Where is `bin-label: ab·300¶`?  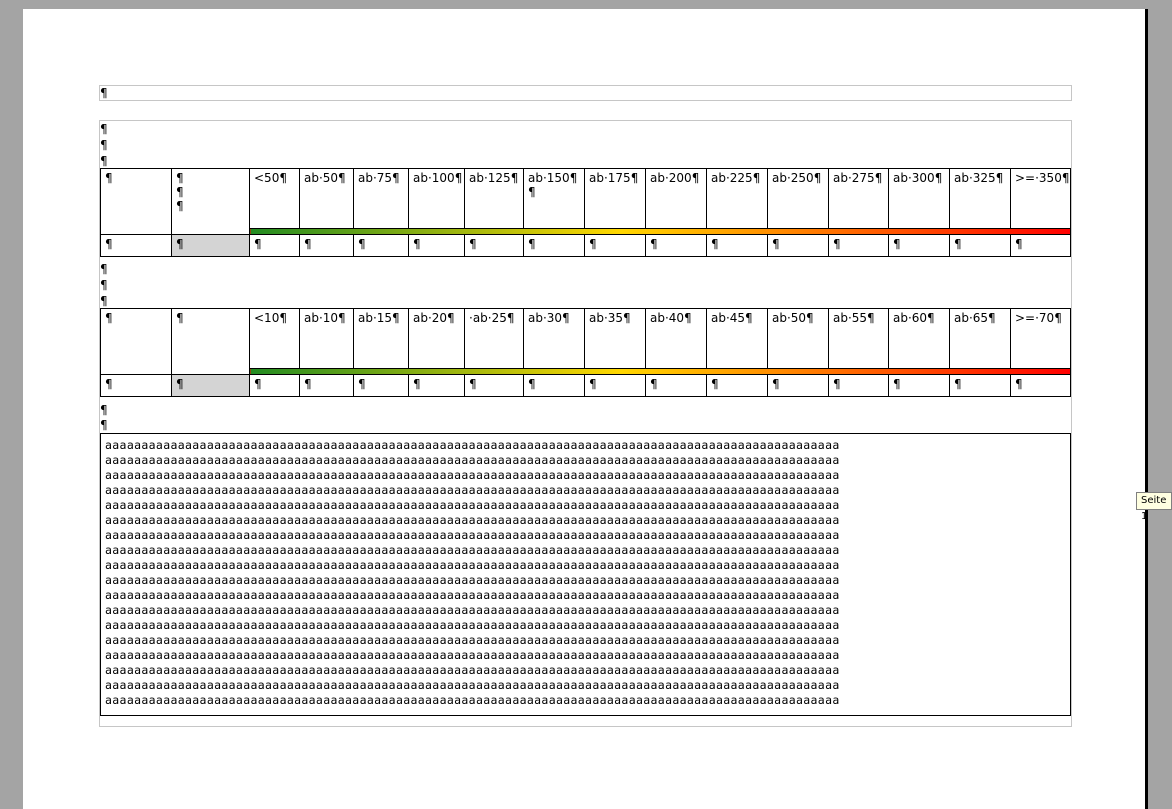
bin-label: ab·300¶ is located at coordinates (919, 198).